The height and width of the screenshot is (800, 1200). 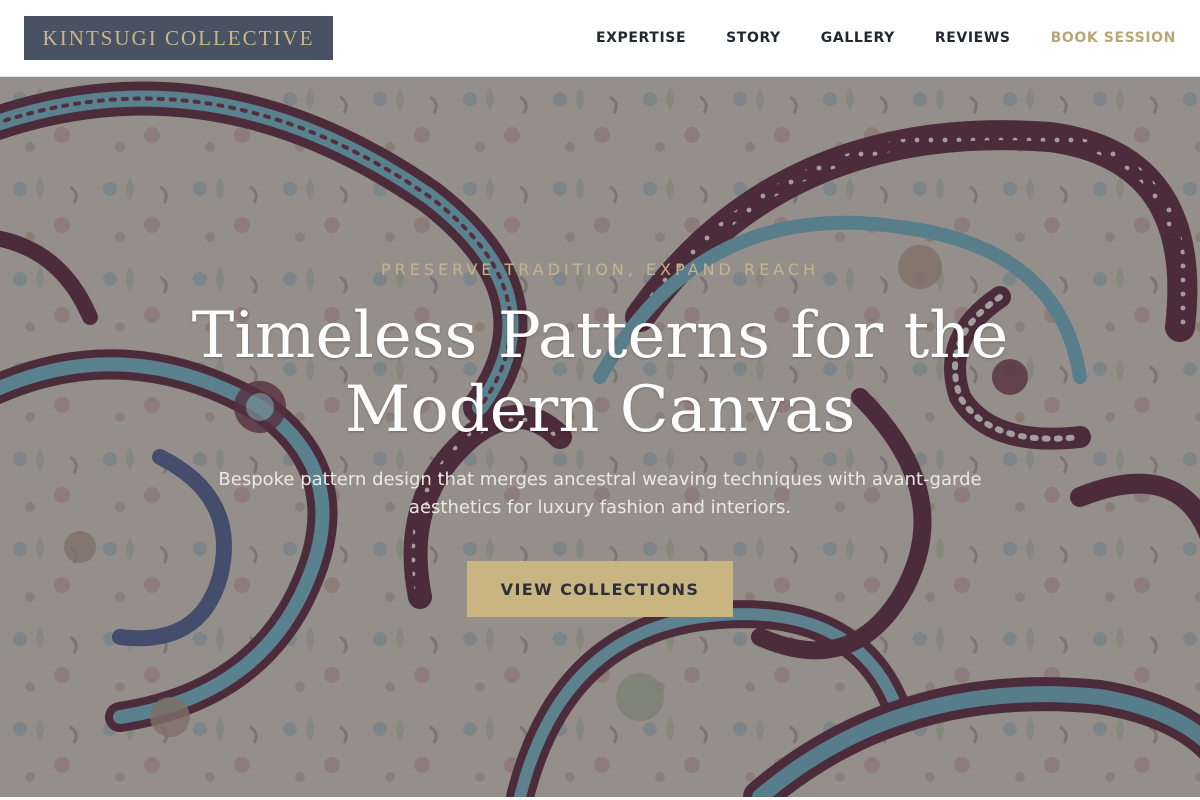 What do you see at coordinates (600, 589) in the screenshot?
I see `view-collections-button: VIEW COLLECTIONS` at bounding box center [600, 589].